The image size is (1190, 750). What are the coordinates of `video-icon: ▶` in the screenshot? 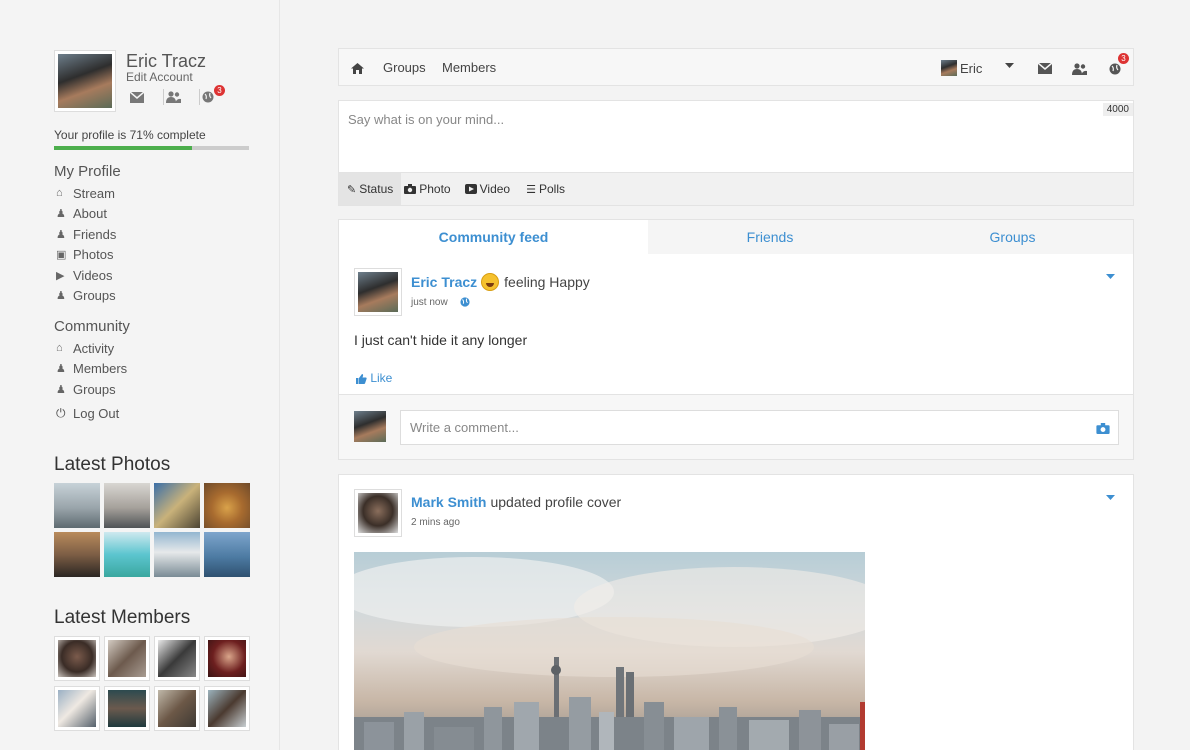 It's located at (60, 275).